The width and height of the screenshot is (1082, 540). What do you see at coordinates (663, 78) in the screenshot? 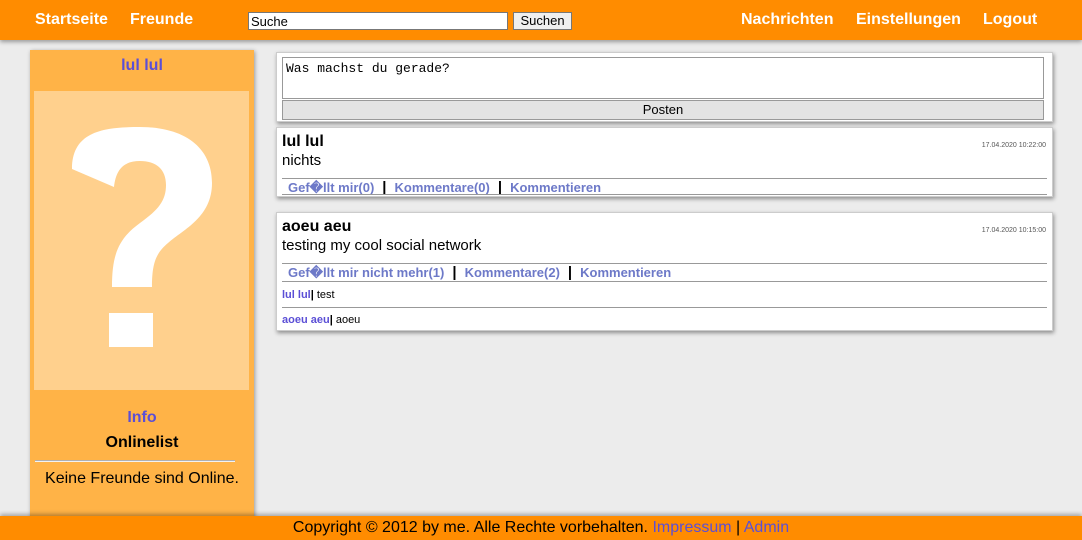
I see `status-textarea: Was machst du gerade?` at bounding box center [663, 78].